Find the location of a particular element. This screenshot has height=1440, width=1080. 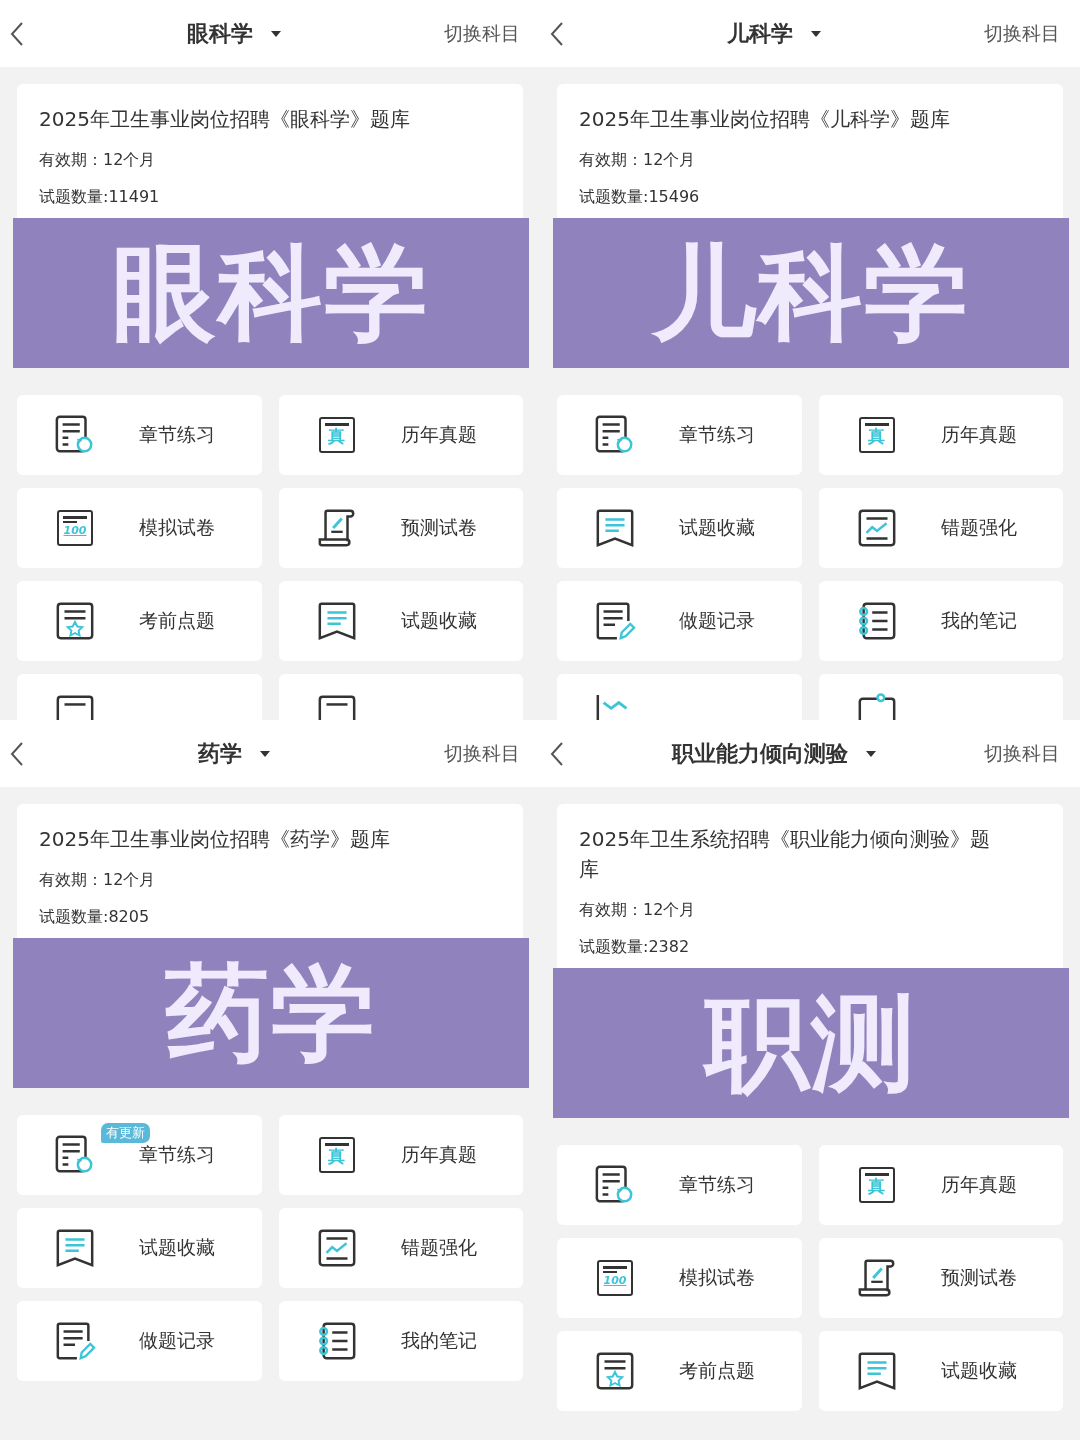

feature-tile: 有更新 章节练习 is located at coordinates (139, 1155).